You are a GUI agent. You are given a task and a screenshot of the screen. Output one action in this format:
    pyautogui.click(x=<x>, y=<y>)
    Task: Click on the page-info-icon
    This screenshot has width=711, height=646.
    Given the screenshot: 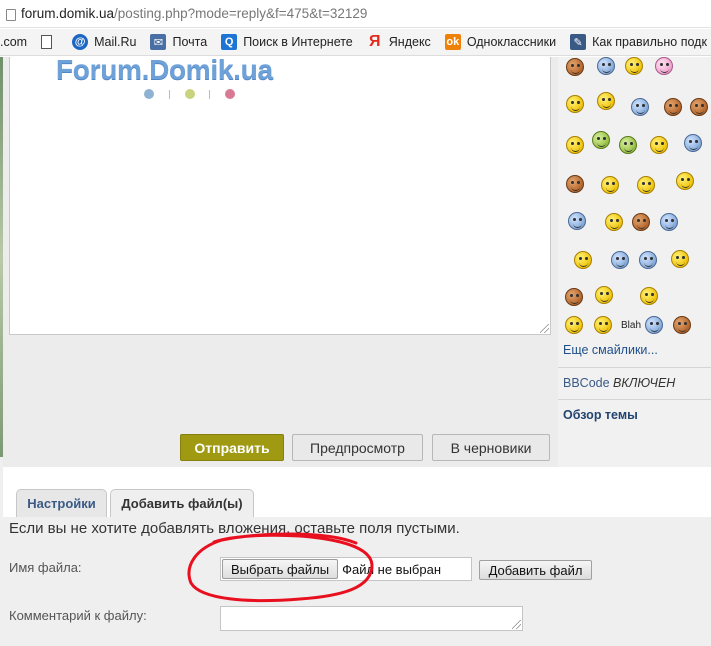 What is the action you would take?
    pyautogui.click(x=11, y=14)
    